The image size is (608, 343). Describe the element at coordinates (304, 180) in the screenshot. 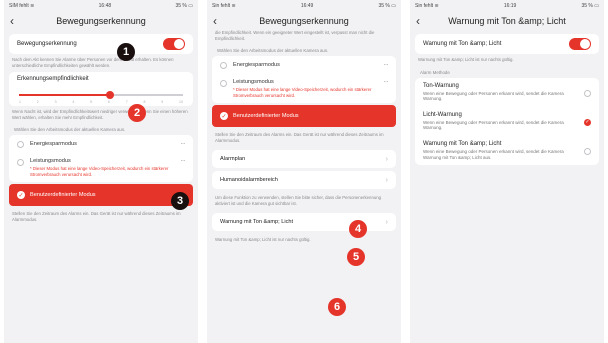

I see `humanoid-area-row: Humanoidalarmbereich ›` at that location.